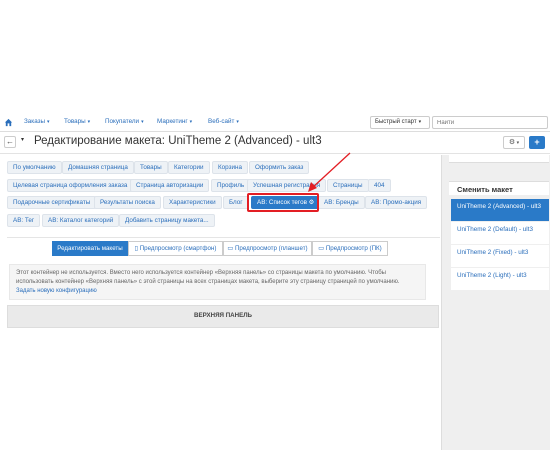  Describe the element at coordinates (400, 122) in the screenshot. I see `quick-start-dropdown: Быстрый старт ▾` at that location.